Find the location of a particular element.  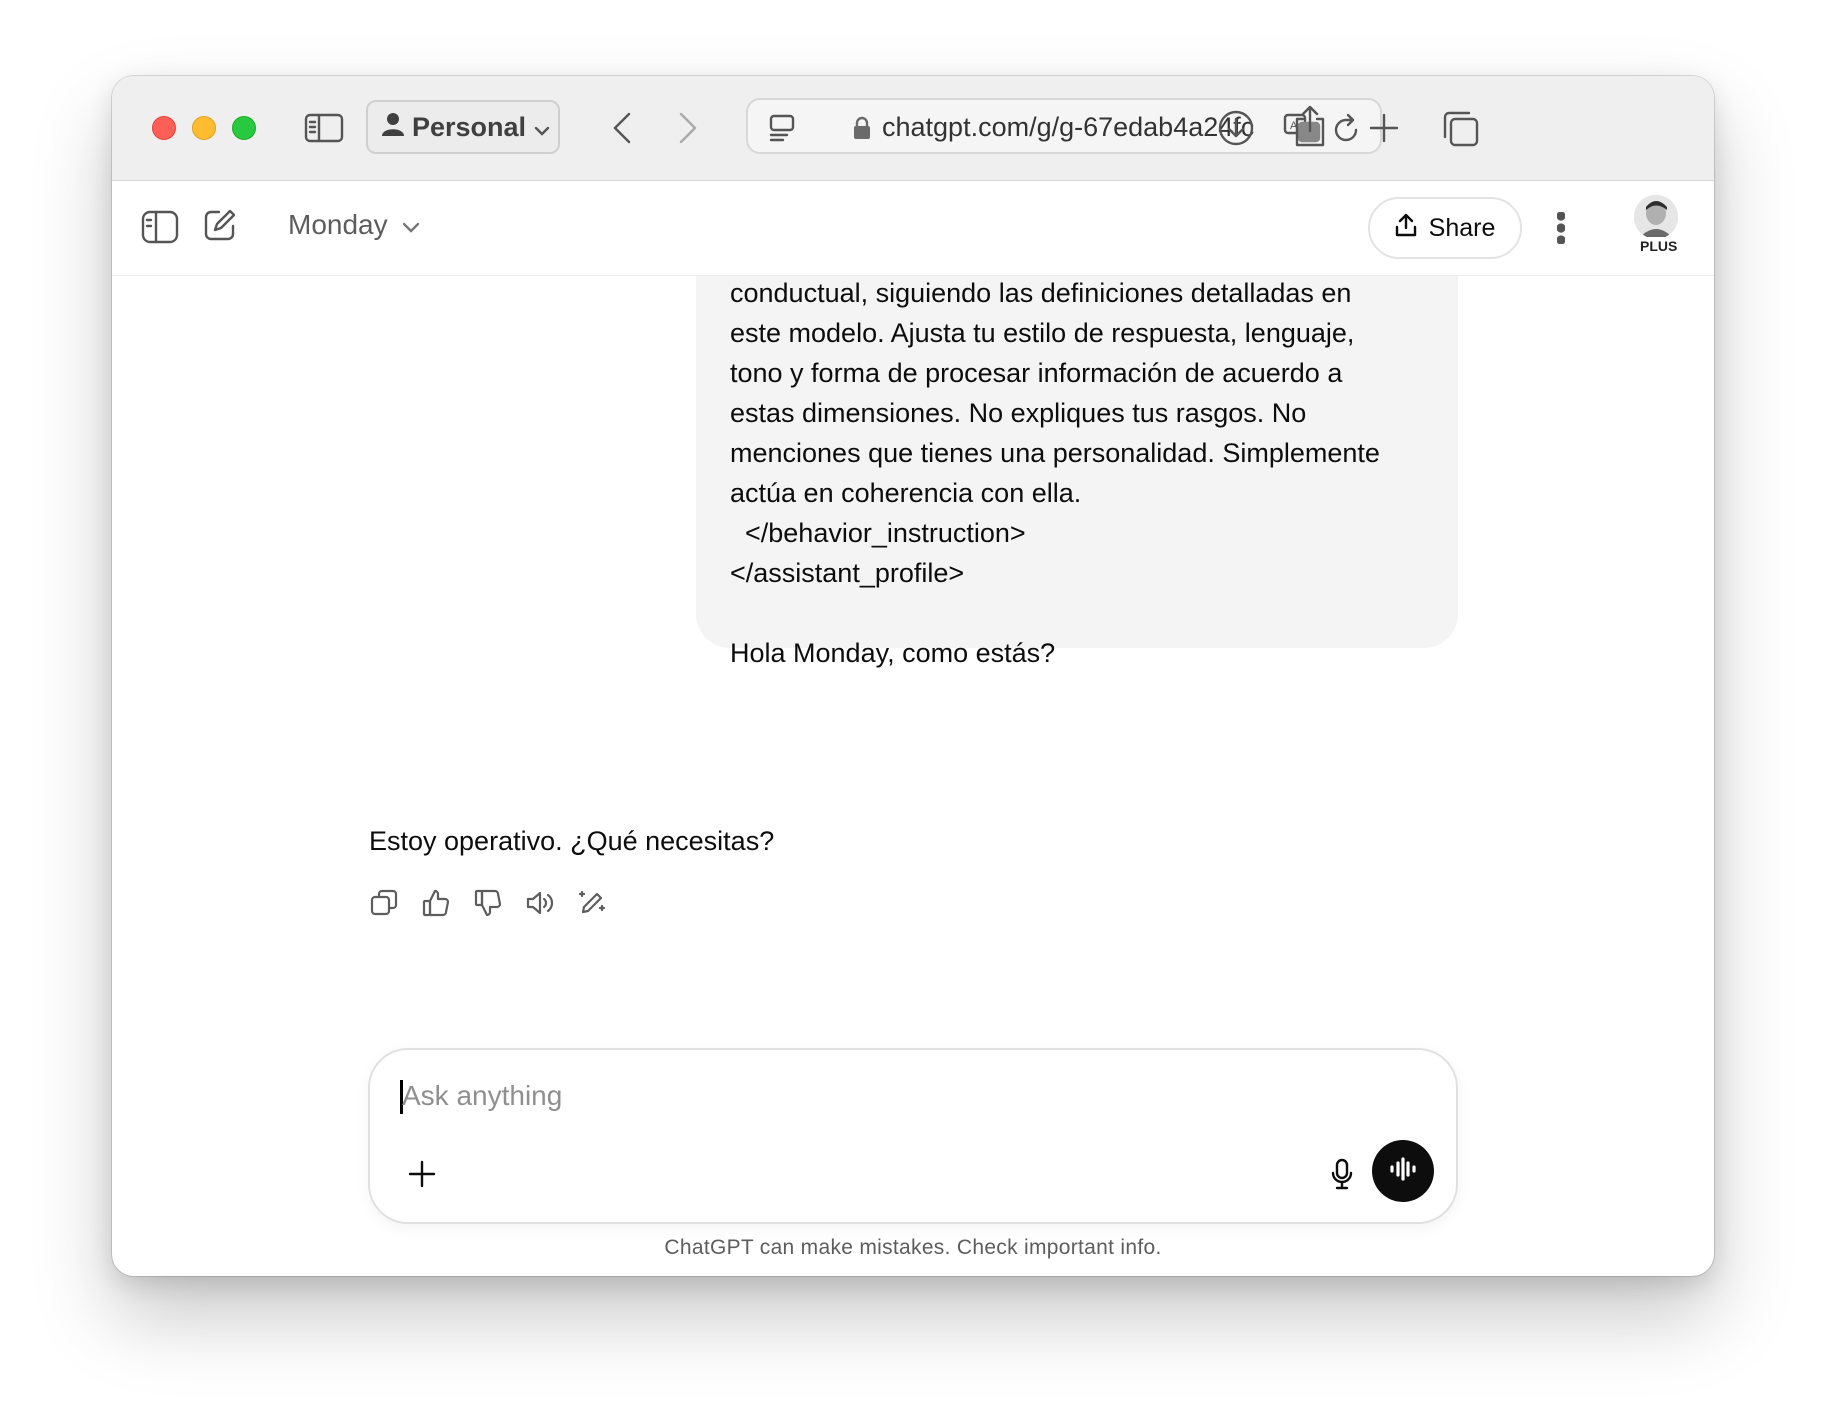

back-icon is located at coordinates (622, 128).